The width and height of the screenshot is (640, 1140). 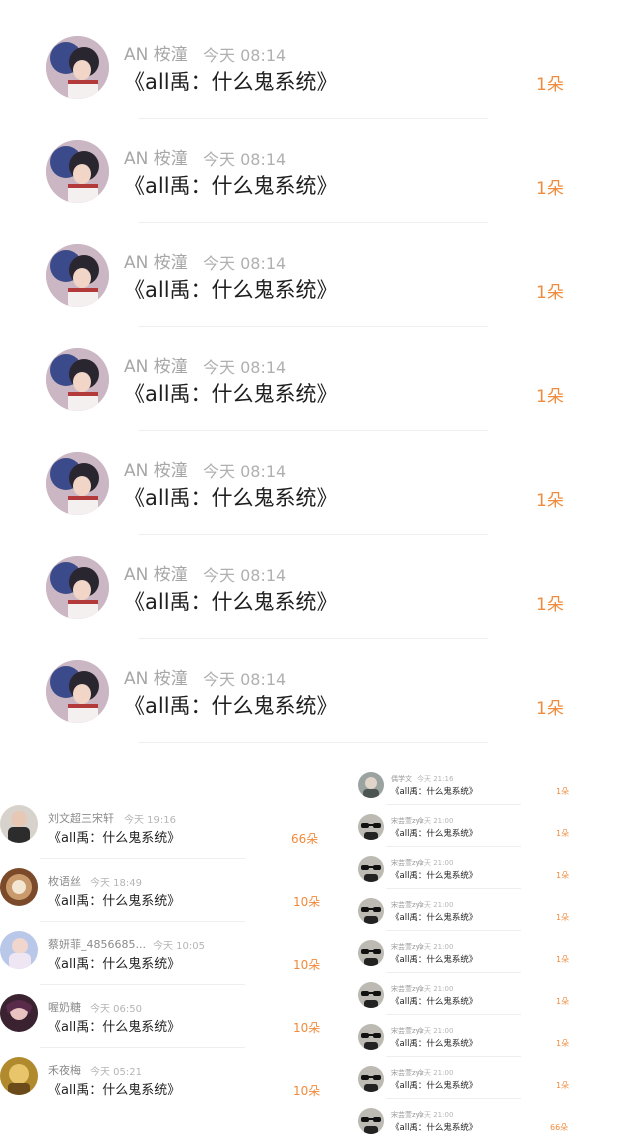 What do you see at coordinates (559, 1127) in the screenshot?
I see `flower-count: 66朵` at bounding box center [559, 1127].